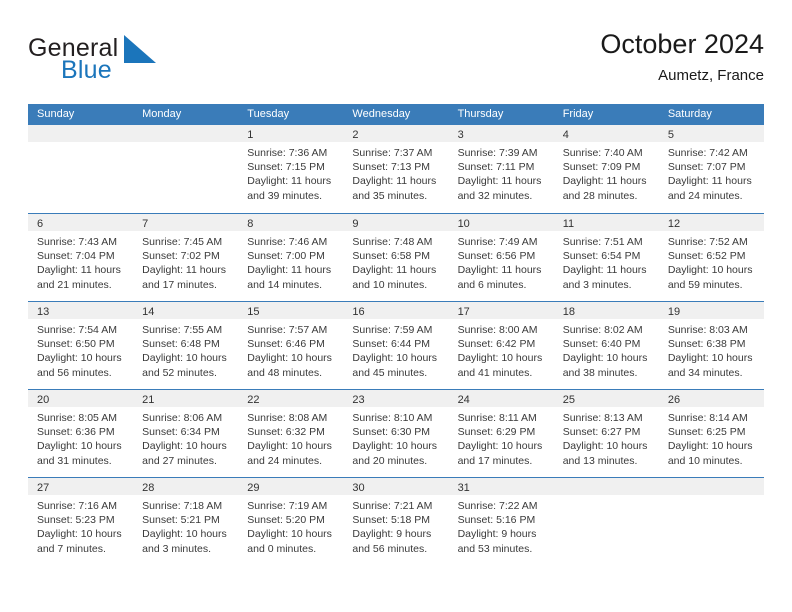 The height and width of the screenshot is (612, 792). Describe the element at coordinates (81, 398) in the screenshot. I see `day-number-band: 20` at that location.